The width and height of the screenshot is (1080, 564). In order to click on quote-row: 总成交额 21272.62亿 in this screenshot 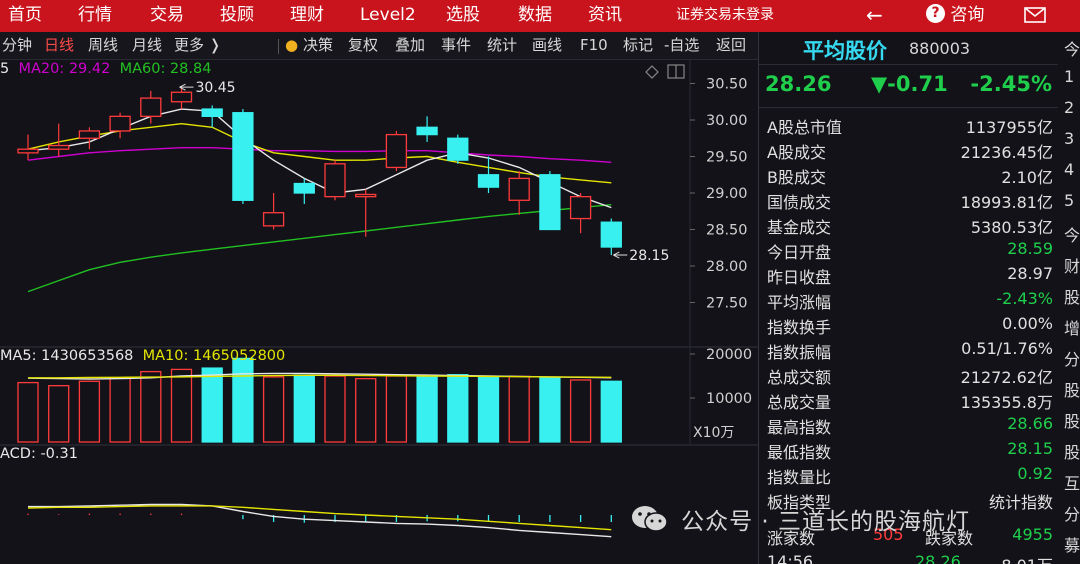, I will do `click(909, 376)`.